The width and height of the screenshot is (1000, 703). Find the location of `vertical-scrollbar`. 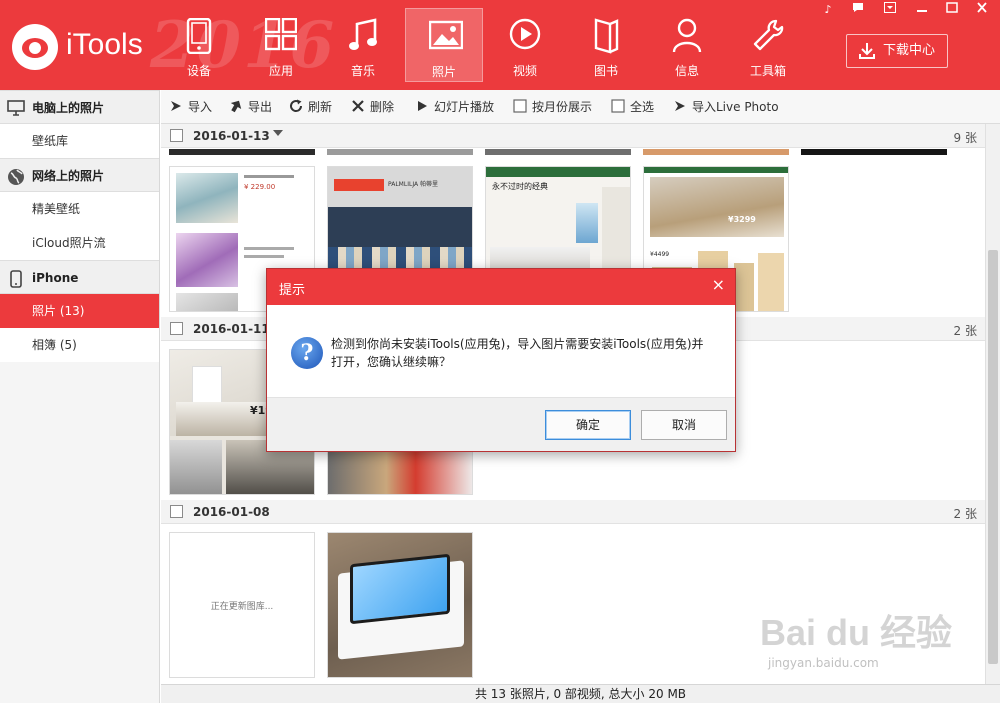

vertical-scrollbar is located at coordinates (992, 404).